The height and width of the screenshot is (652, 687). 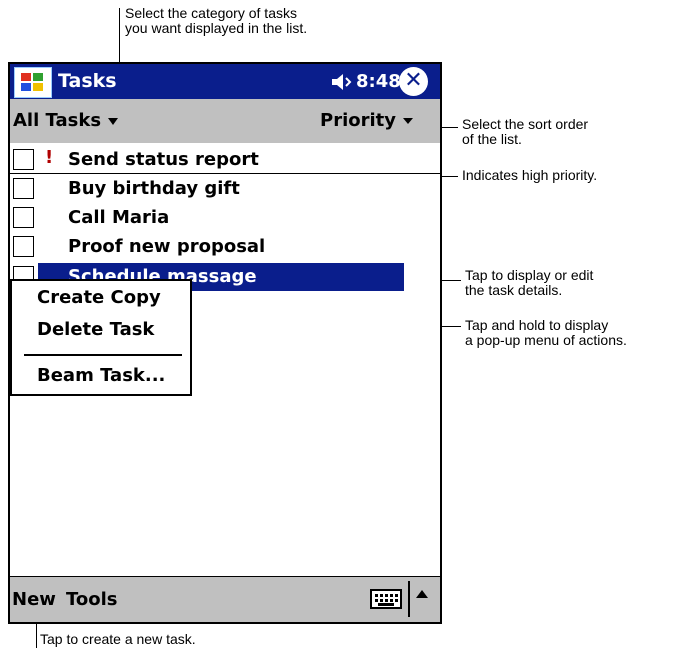 I want to click on task-row: Buy birthday gift, so click(x=225, y=188).